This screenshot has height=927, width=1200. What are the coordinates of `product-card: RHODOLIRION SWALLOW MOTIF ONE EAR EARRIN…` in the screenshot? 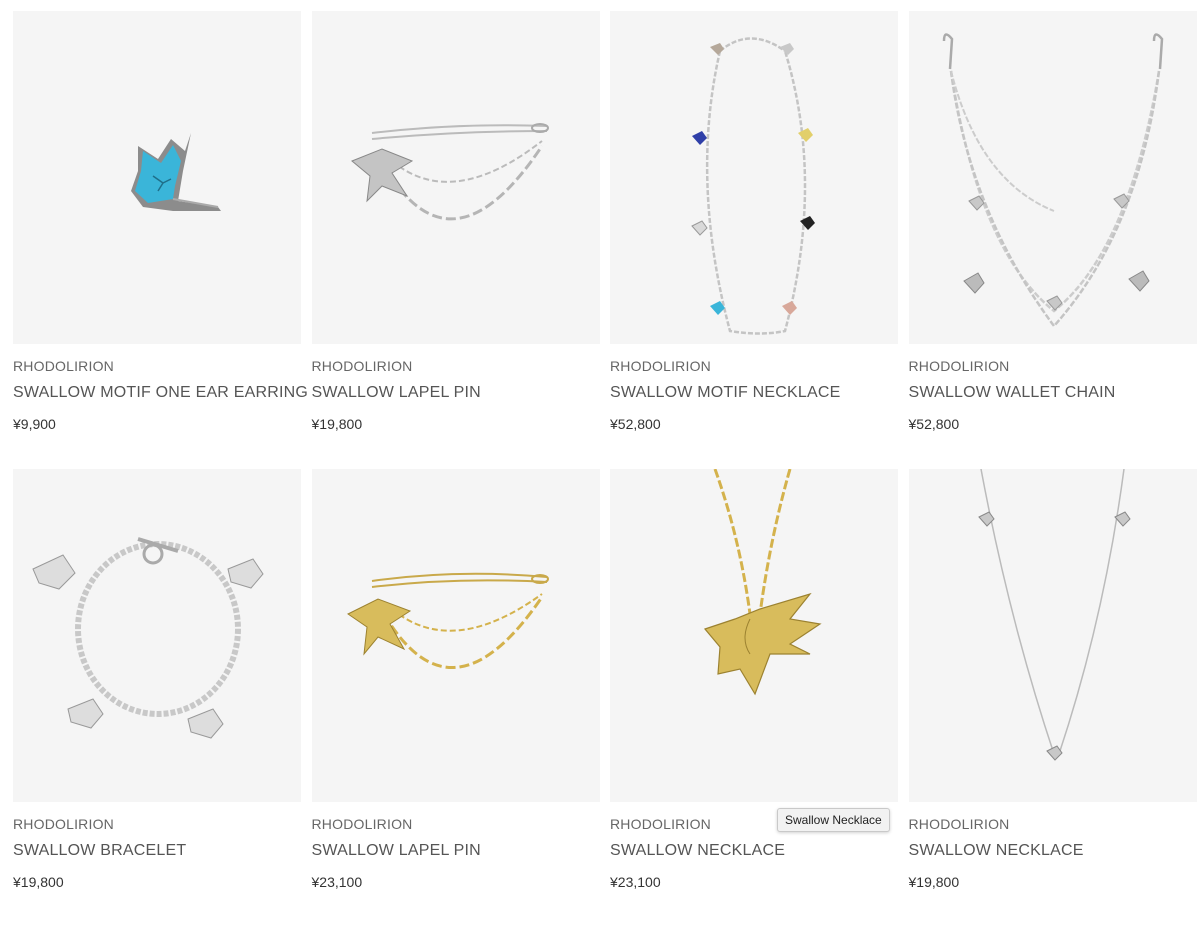 It's located at (160, 240).